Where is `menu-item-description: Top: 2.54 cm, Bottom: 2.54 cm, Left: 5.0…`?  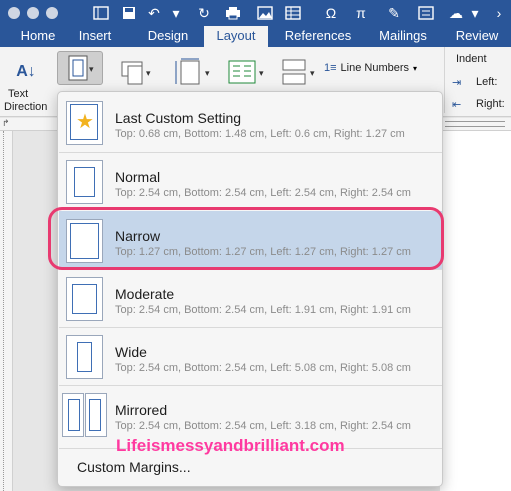
menu-item-description: Top: 2.54 cm, Bottom: 2.54 cm, Left: 5.0… is located at coordinates (263, 368).